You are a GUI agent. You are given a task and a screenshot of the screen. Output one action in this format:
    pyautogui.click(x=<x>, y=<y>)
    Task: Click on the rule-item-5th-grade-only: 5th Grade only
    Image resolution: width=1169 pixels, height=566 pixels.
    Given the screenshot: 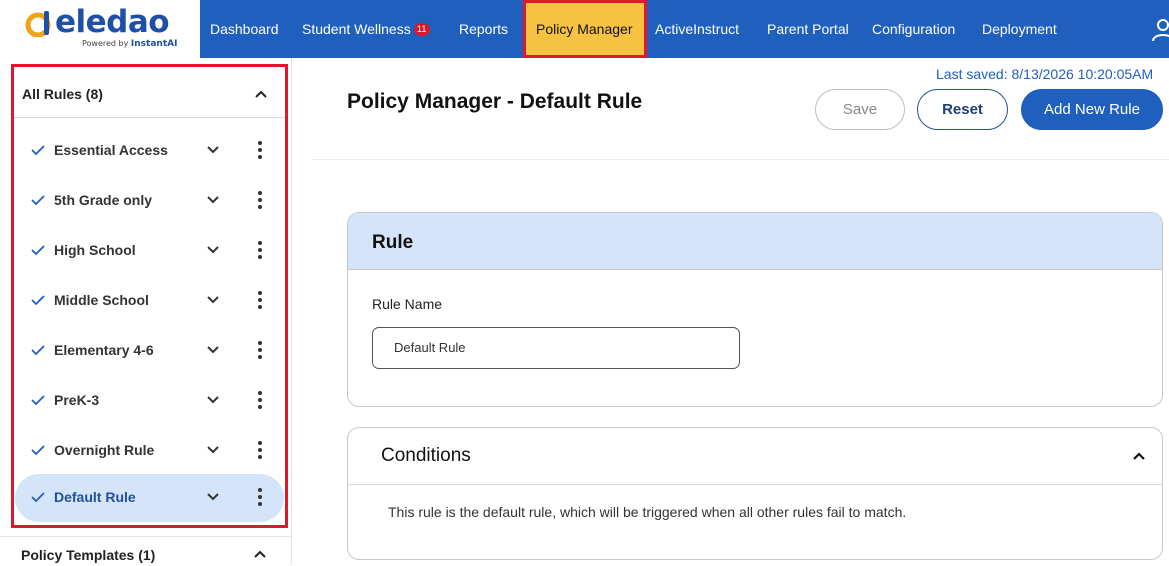 What is the action you would take?
    pyautogui.click(x=149, y=201)
    